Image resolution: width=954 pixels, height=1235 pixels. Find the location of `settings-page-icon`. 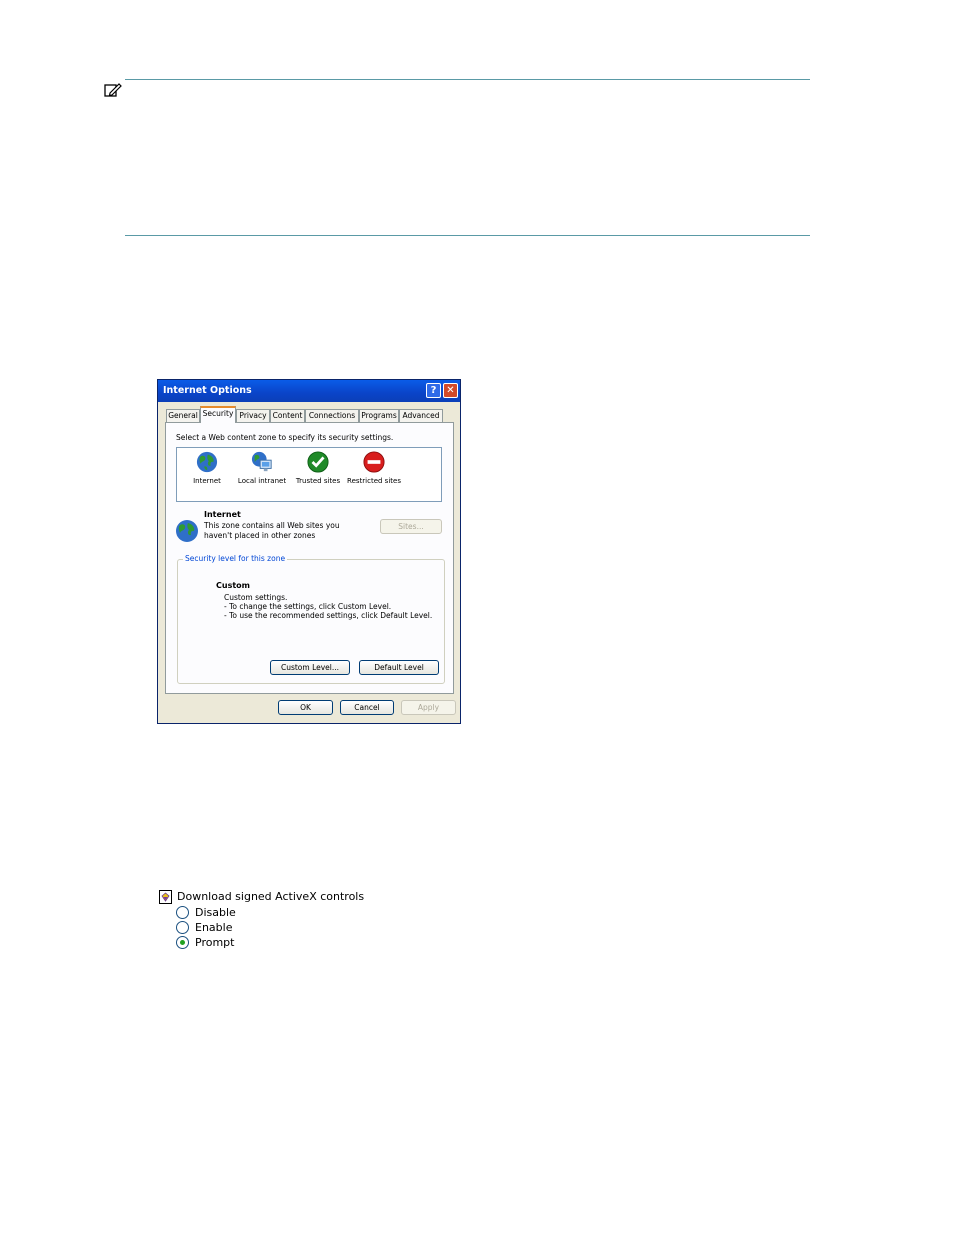

settings-page-icon is located at coordinates (165, 897).